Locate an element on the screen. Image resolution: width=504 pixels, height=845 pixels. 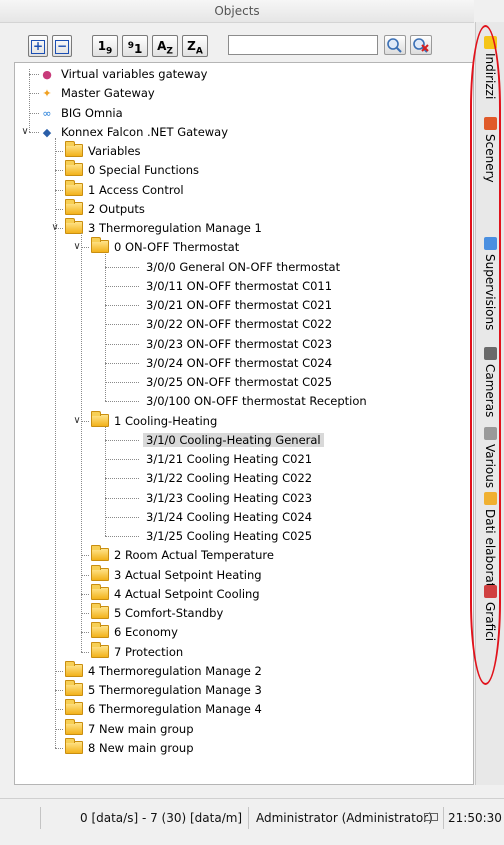
tree-item-label: 4 Thermoregulation Manage 2 is located at coordinates (175, 670).